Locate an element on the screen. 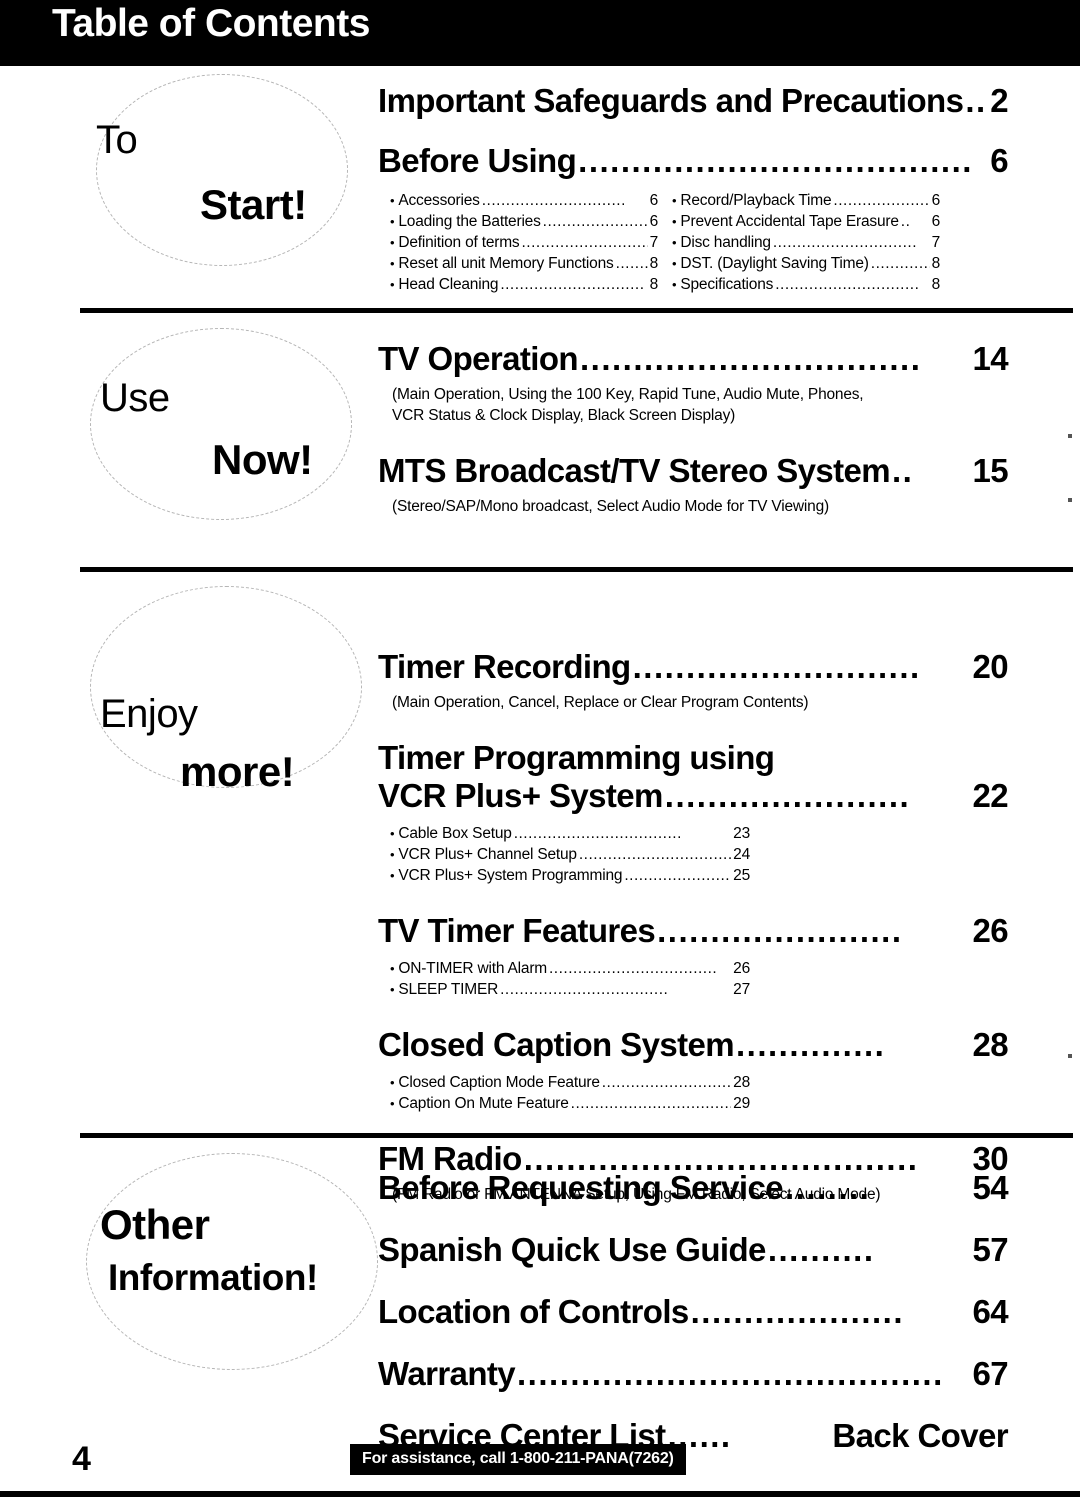 This screenshot has width=1080, height=1497. sub-item-page: 25 is located at coordinates (741, 875).